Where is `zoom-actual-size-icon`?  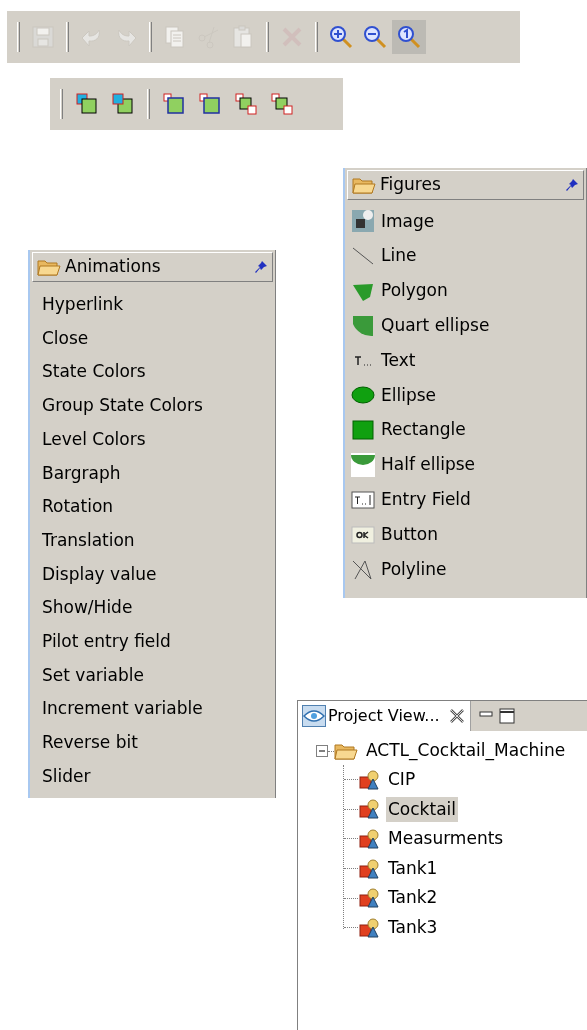
zoom-actual-size-icon is located at coordinates (409, 37).